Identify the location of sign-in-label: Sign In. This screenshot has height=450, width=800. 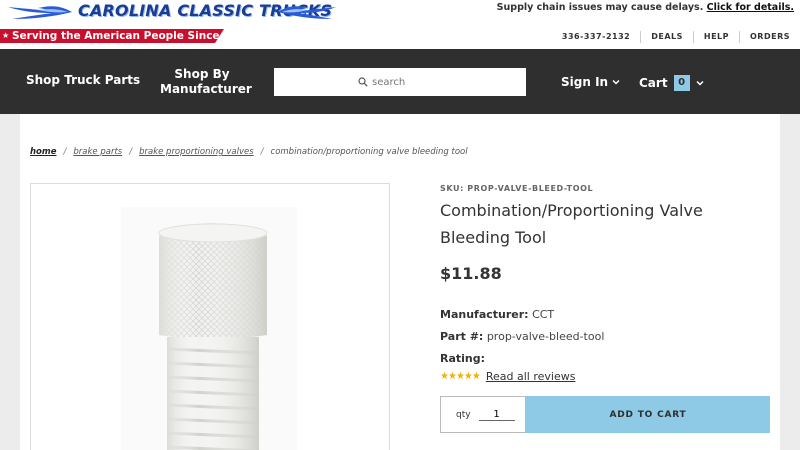
(585, 82).